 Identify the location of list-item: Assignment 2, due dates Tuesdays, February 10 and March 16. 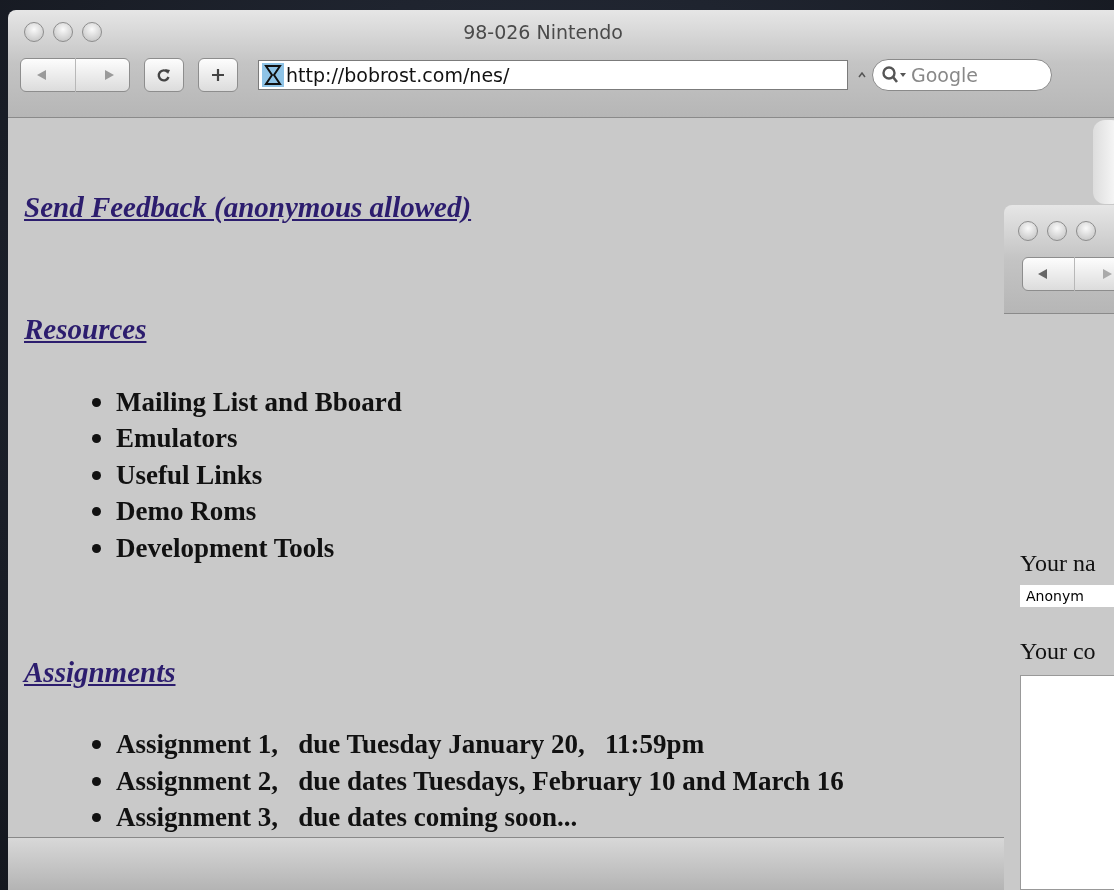
(480, 781).